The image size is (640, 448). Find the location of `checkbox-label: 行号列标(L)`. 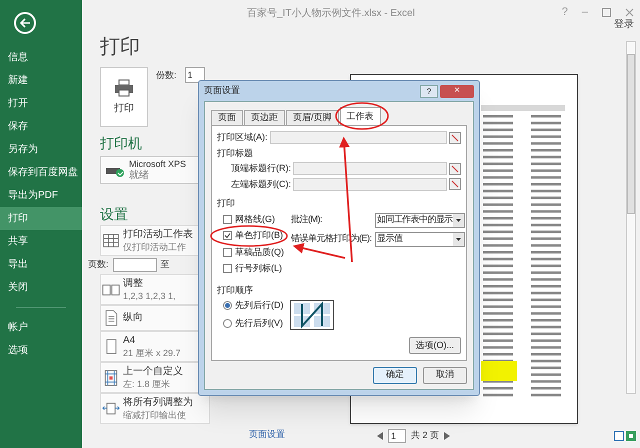

checkbox-label: 行号列标(L) is located at coordinates (258, 268).